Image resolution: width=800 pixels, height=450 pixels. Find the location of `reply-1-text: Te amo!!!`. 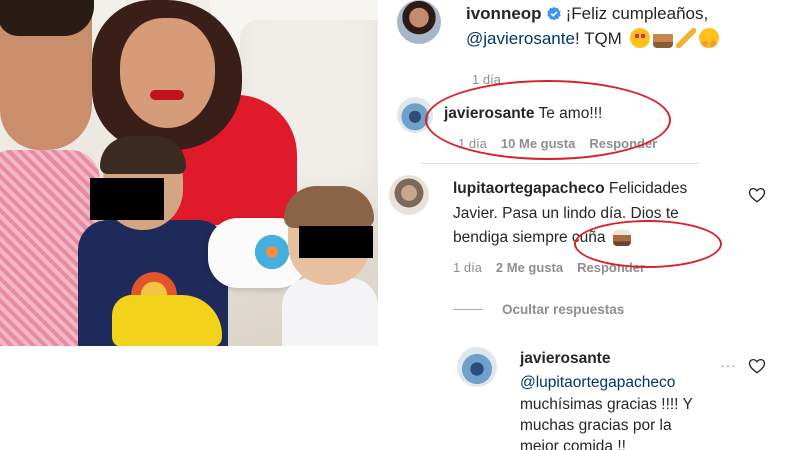

reply-1-text: Te amo!!! is located at coordinates (570, 113).